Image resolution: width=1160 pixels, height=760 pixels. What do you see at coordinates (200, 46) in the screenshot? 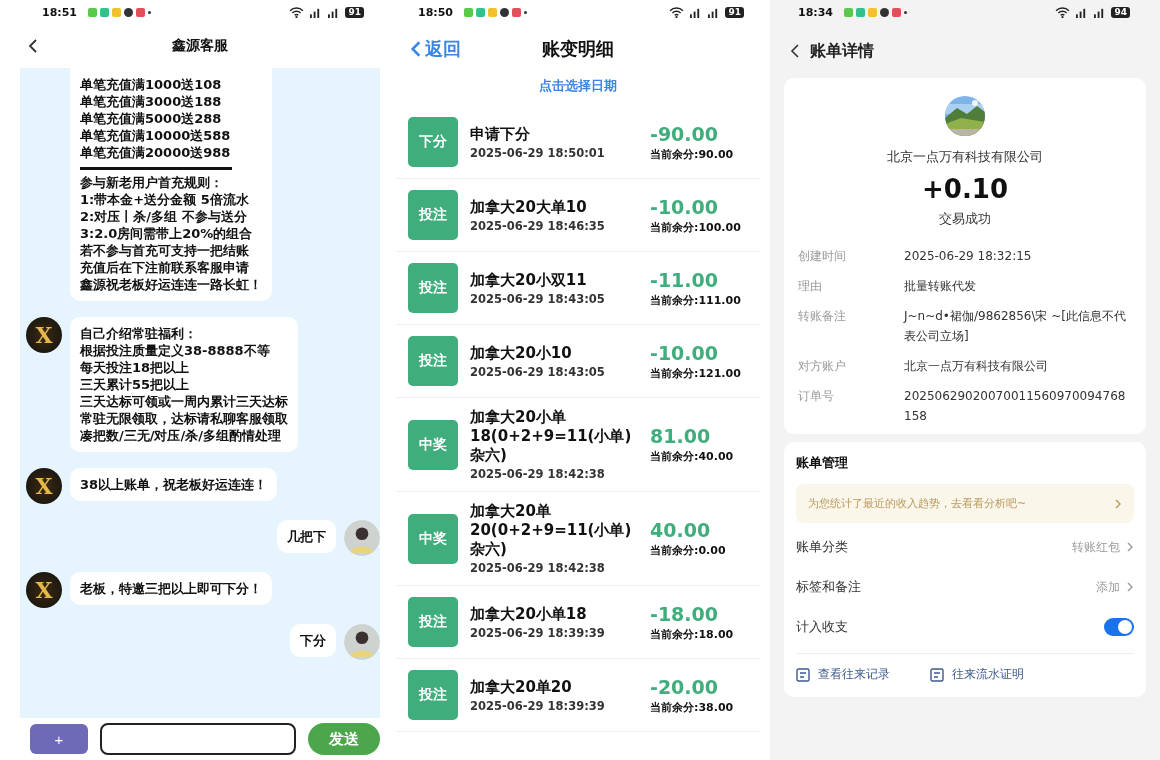
I see `chat-title: 鑫源客服` at bounding box center [200, 46].